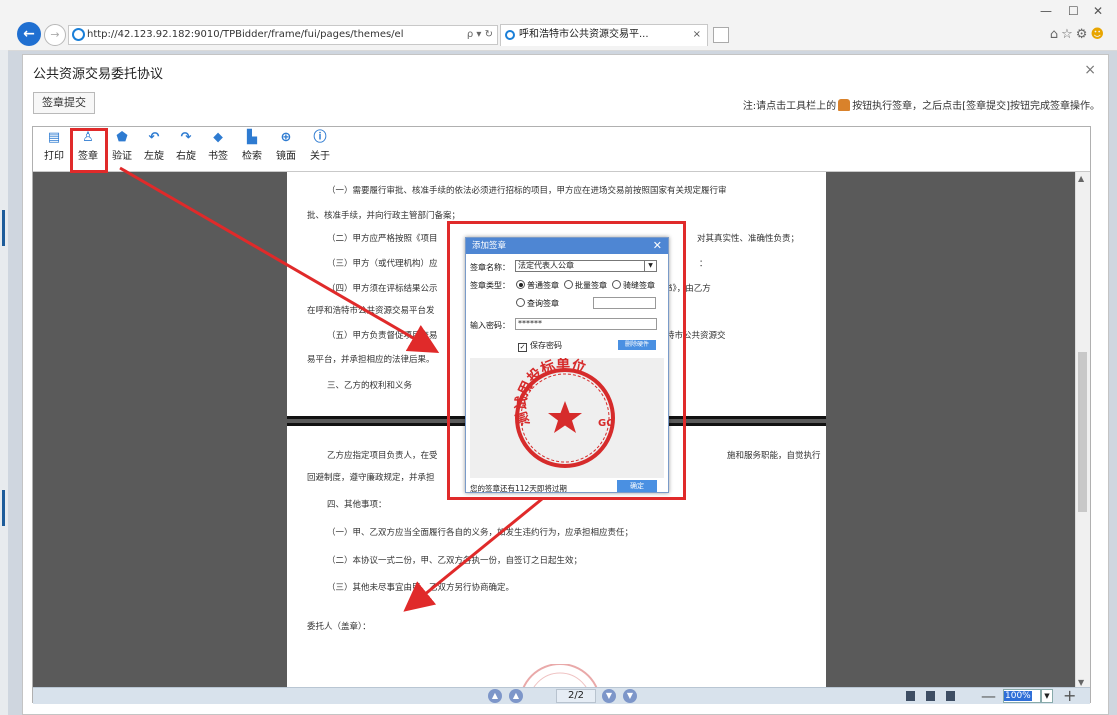 Image resolution: width=1117 pixels, height=715 pixels. Describe the element at coordinates (639, 285) in the screenshot. I see `radio-label: 骑缝签章` at that location.